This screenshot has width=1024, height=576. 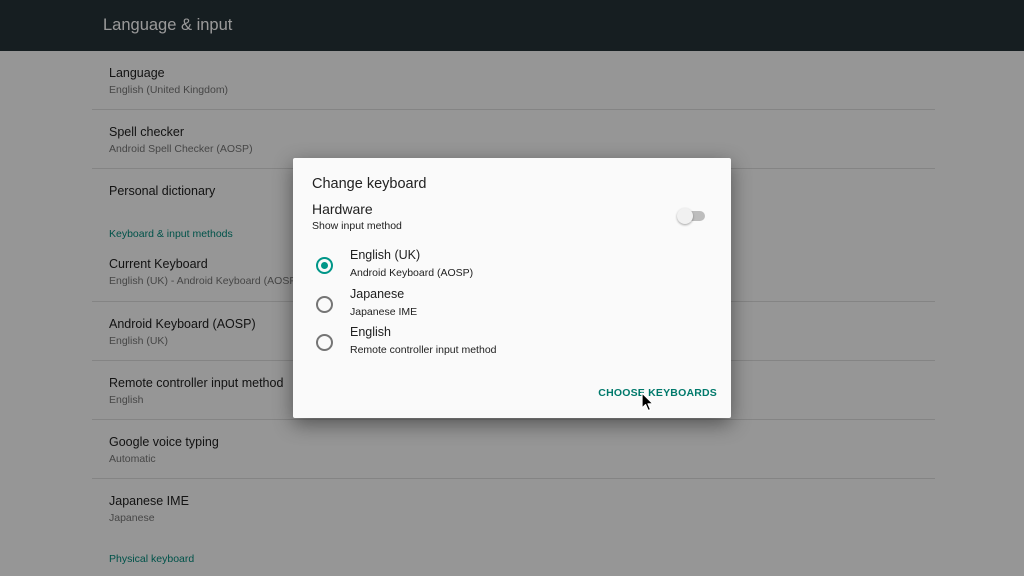 I want to click on choose-keyboards-button: CHOOSE KEYBOARDS, so click(x=655, y=393).